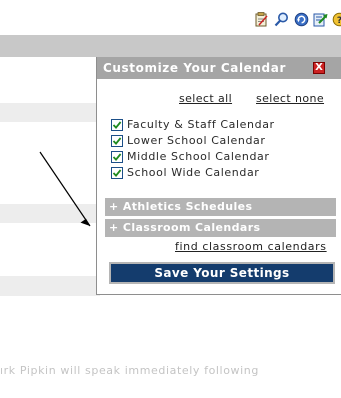 The width and height of the screenshot is (341, 398). Describe the element at coordinates (220, 207) in the screenshot. I see `athletics-schedules-toggle: + Athletics Schedules` at that location.